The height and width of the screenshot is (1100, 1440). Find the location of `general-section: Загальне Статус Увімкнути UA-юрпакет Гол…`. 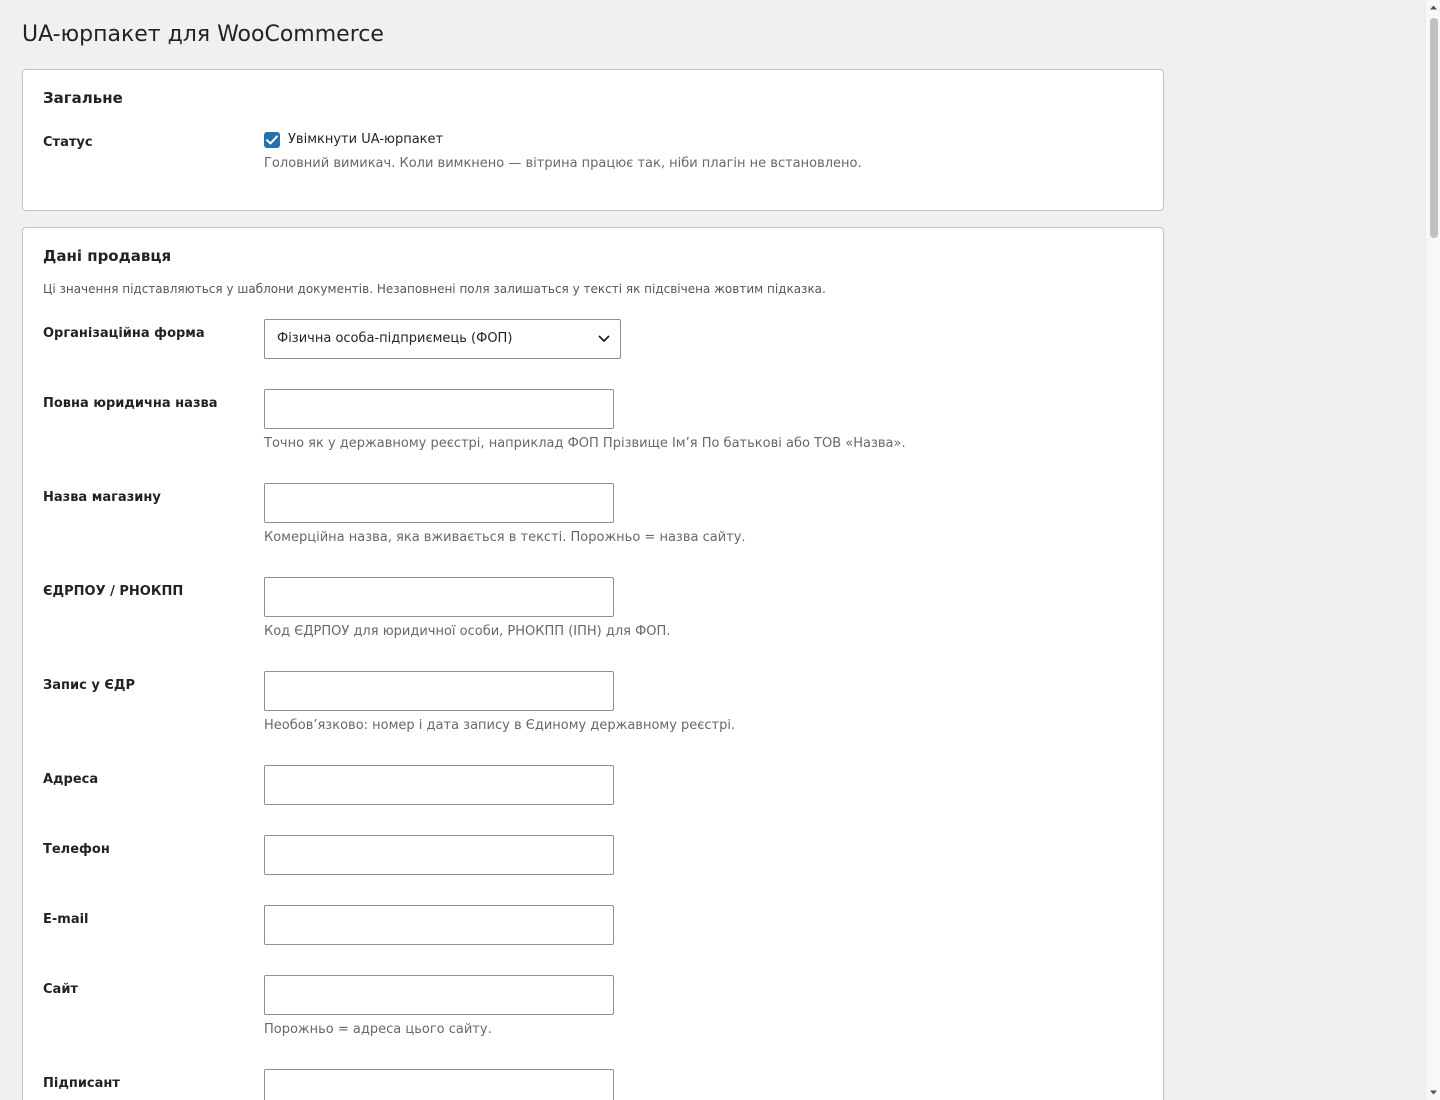

general-section: Загальне Статус Увімкнути UA-юрпакет Гол… is located at coordinates (593, 139).